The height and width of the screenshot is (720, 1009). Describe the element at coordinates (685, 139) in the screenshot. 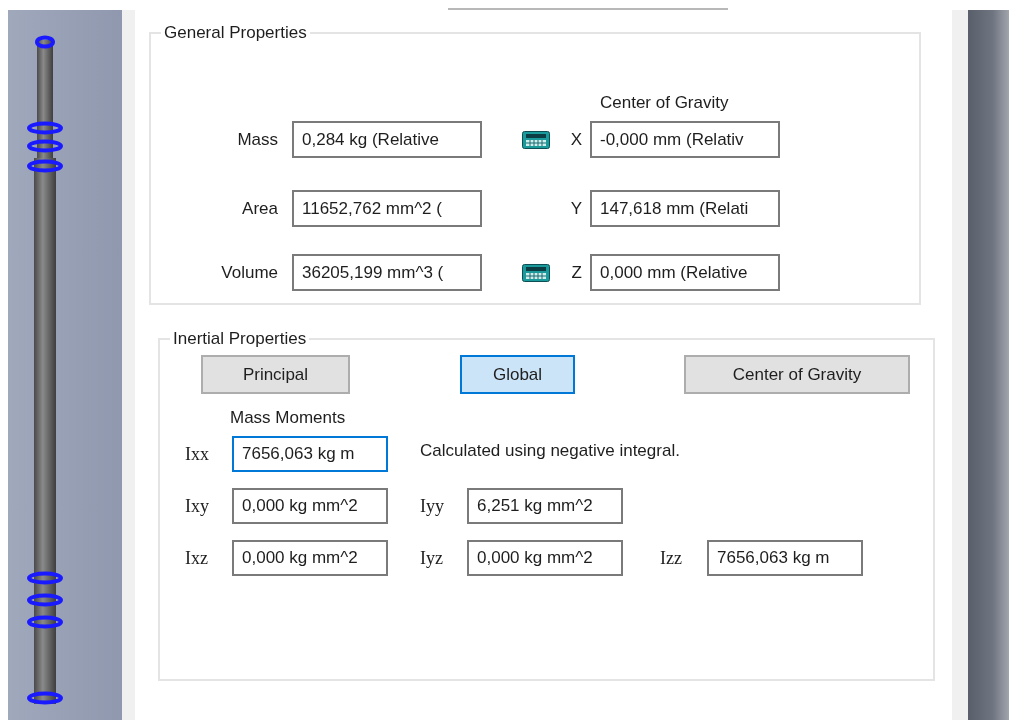

I see `text-field: -0,000 mm (Relativ` at that location.